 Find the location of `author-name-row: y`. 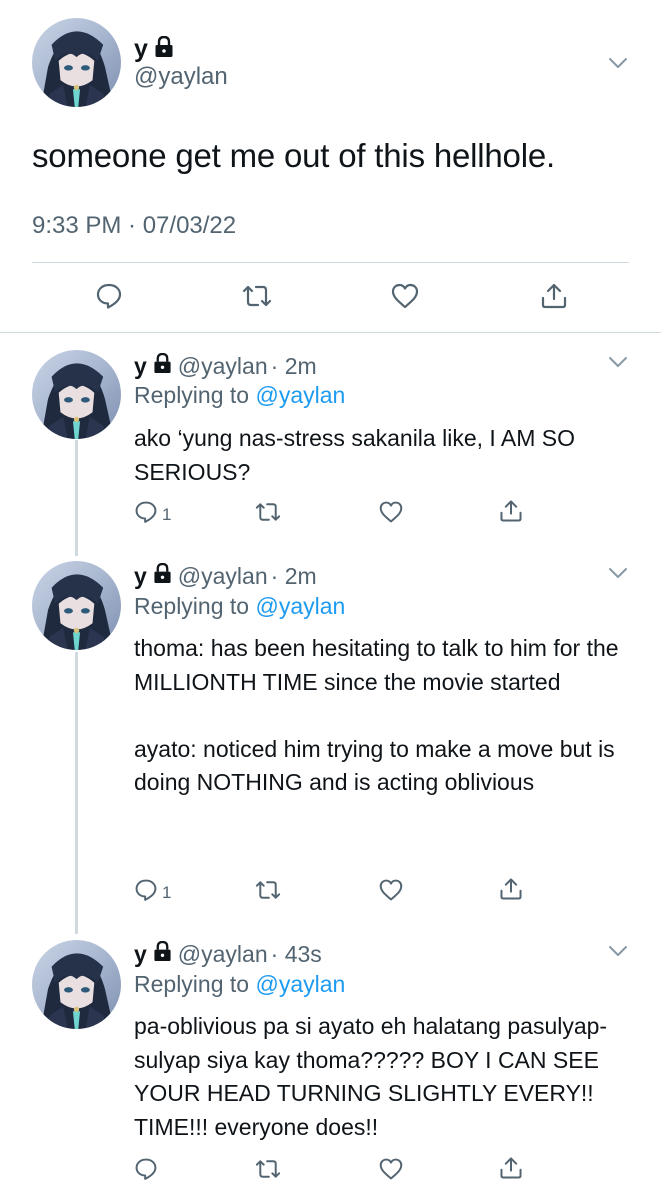

author-name-row: y is located at coordinates (154, 49).